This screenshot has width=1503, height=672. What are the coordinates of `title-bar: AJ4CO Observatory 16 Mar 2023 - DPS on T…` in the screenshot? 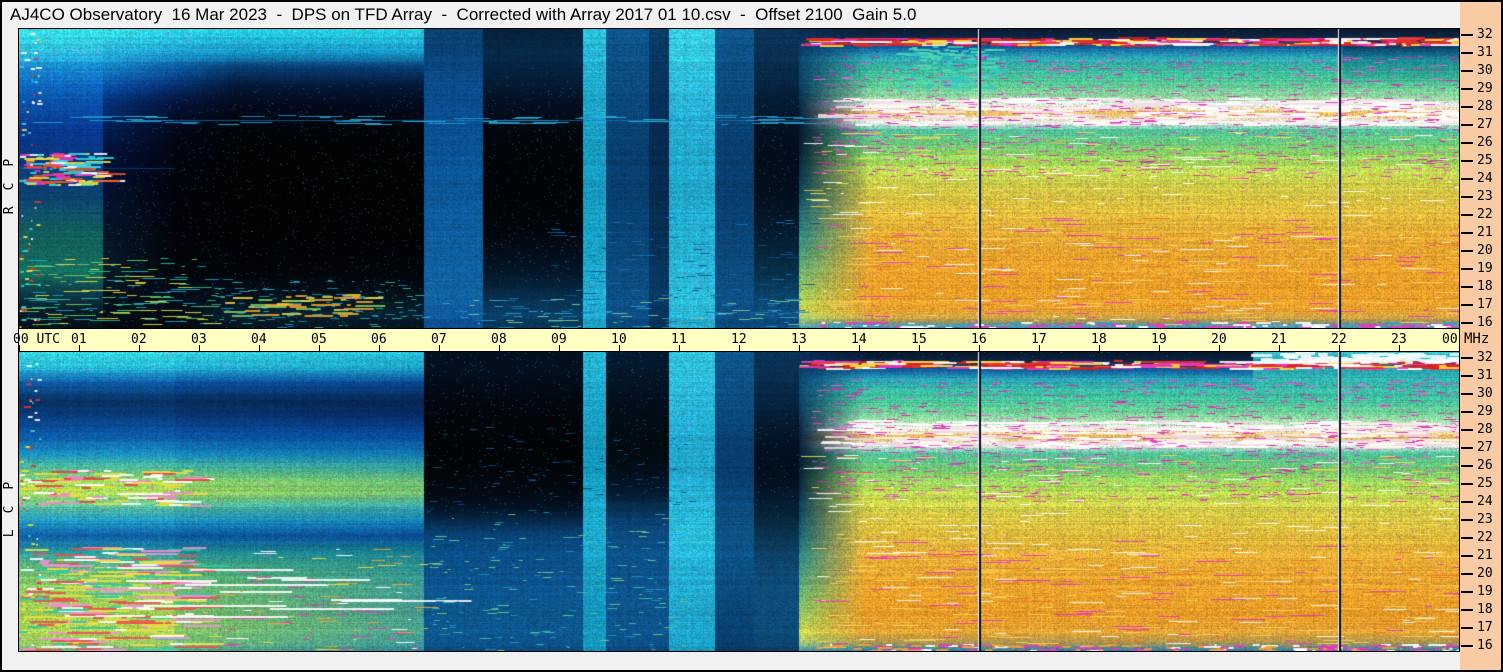 It's located at (731, 15).